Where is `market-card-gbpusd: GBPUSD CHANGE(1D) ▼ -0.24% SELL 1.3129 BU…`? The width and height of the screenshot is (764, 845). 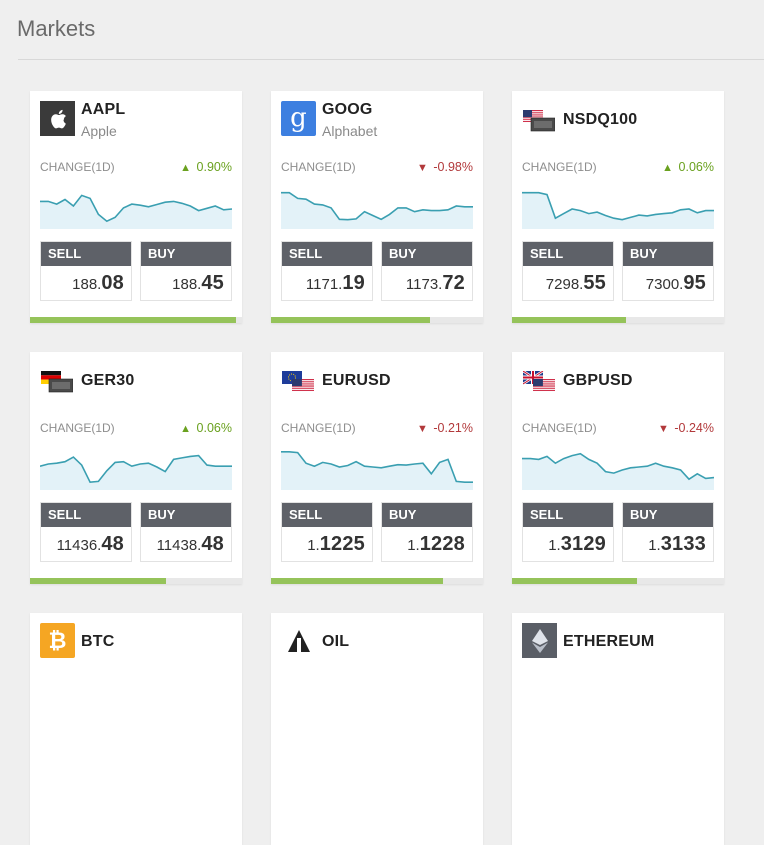
market-card-gbpusd: GBPUSD CHANGE(1D) ▼ -0.24% SELL 1.3129 BU… is located at coordinates (618, 468).